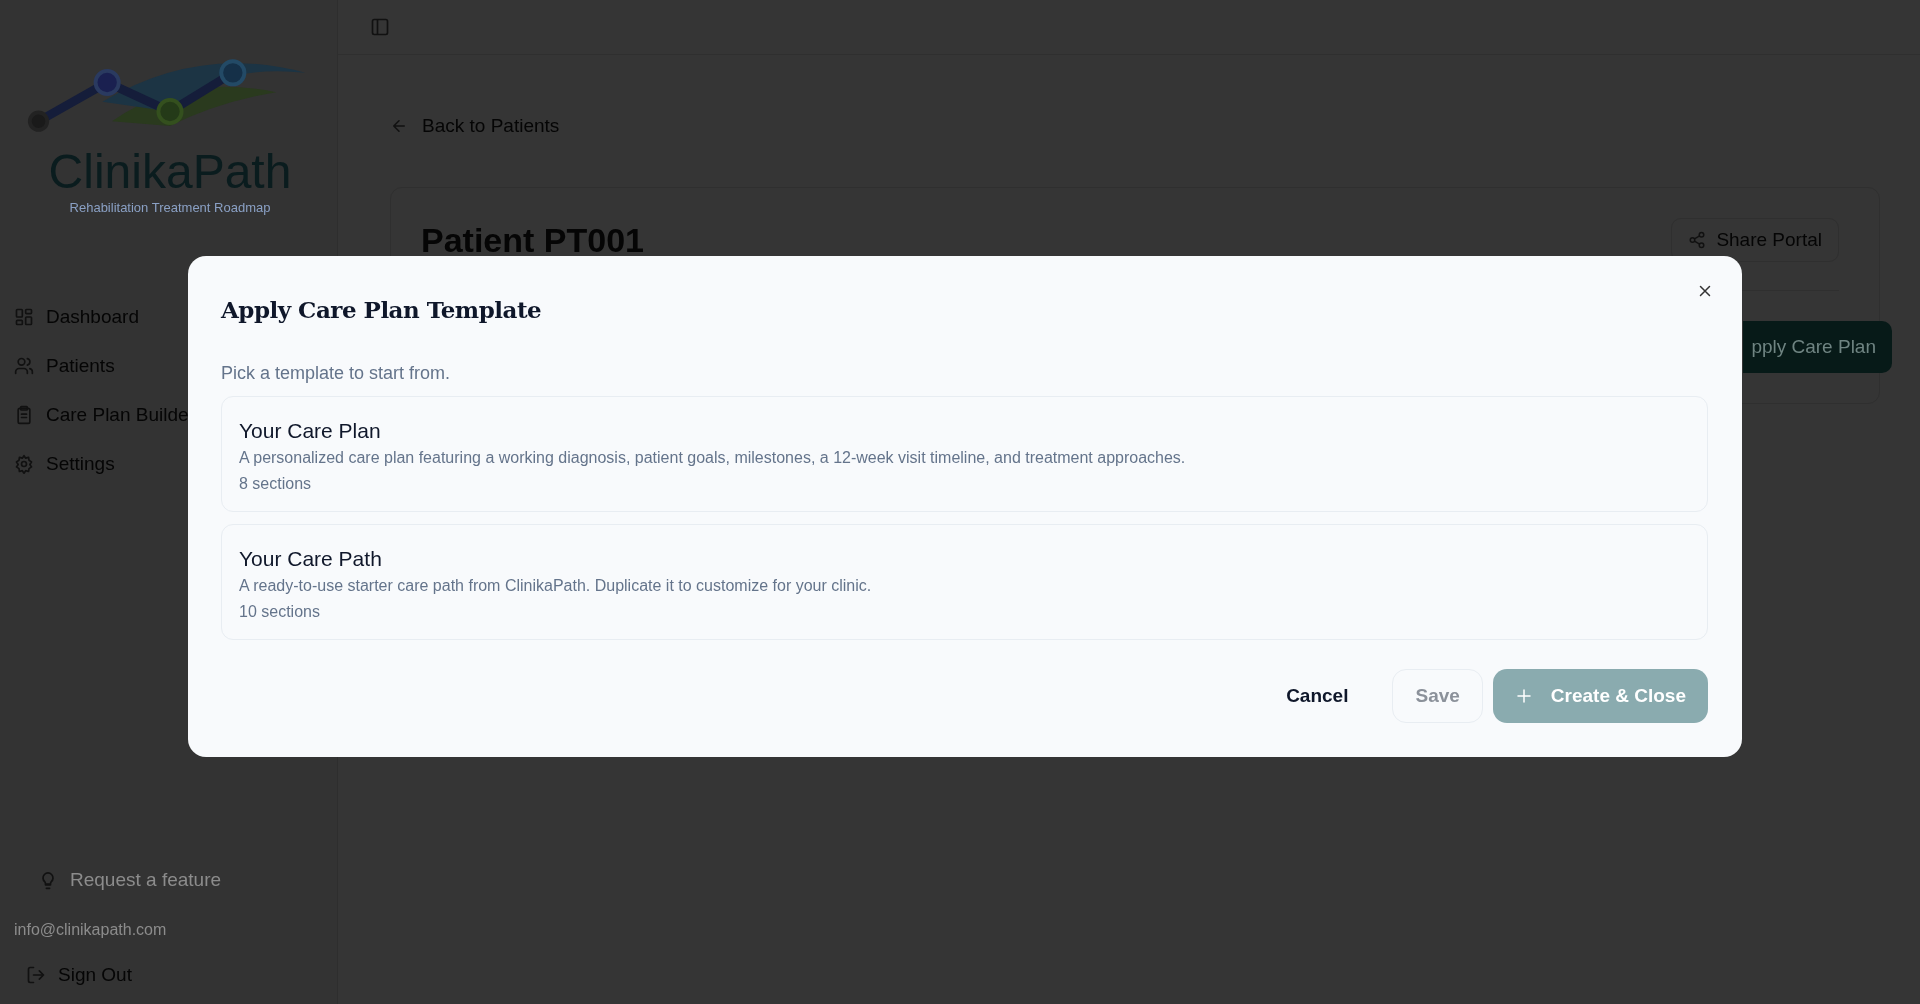 The height and width of the screenshot is (1004, 1920). Describe the element at coordinates (1817, 347) in the screenshot. I see `apply-care-plan-button: pply Care Plan` at that location.